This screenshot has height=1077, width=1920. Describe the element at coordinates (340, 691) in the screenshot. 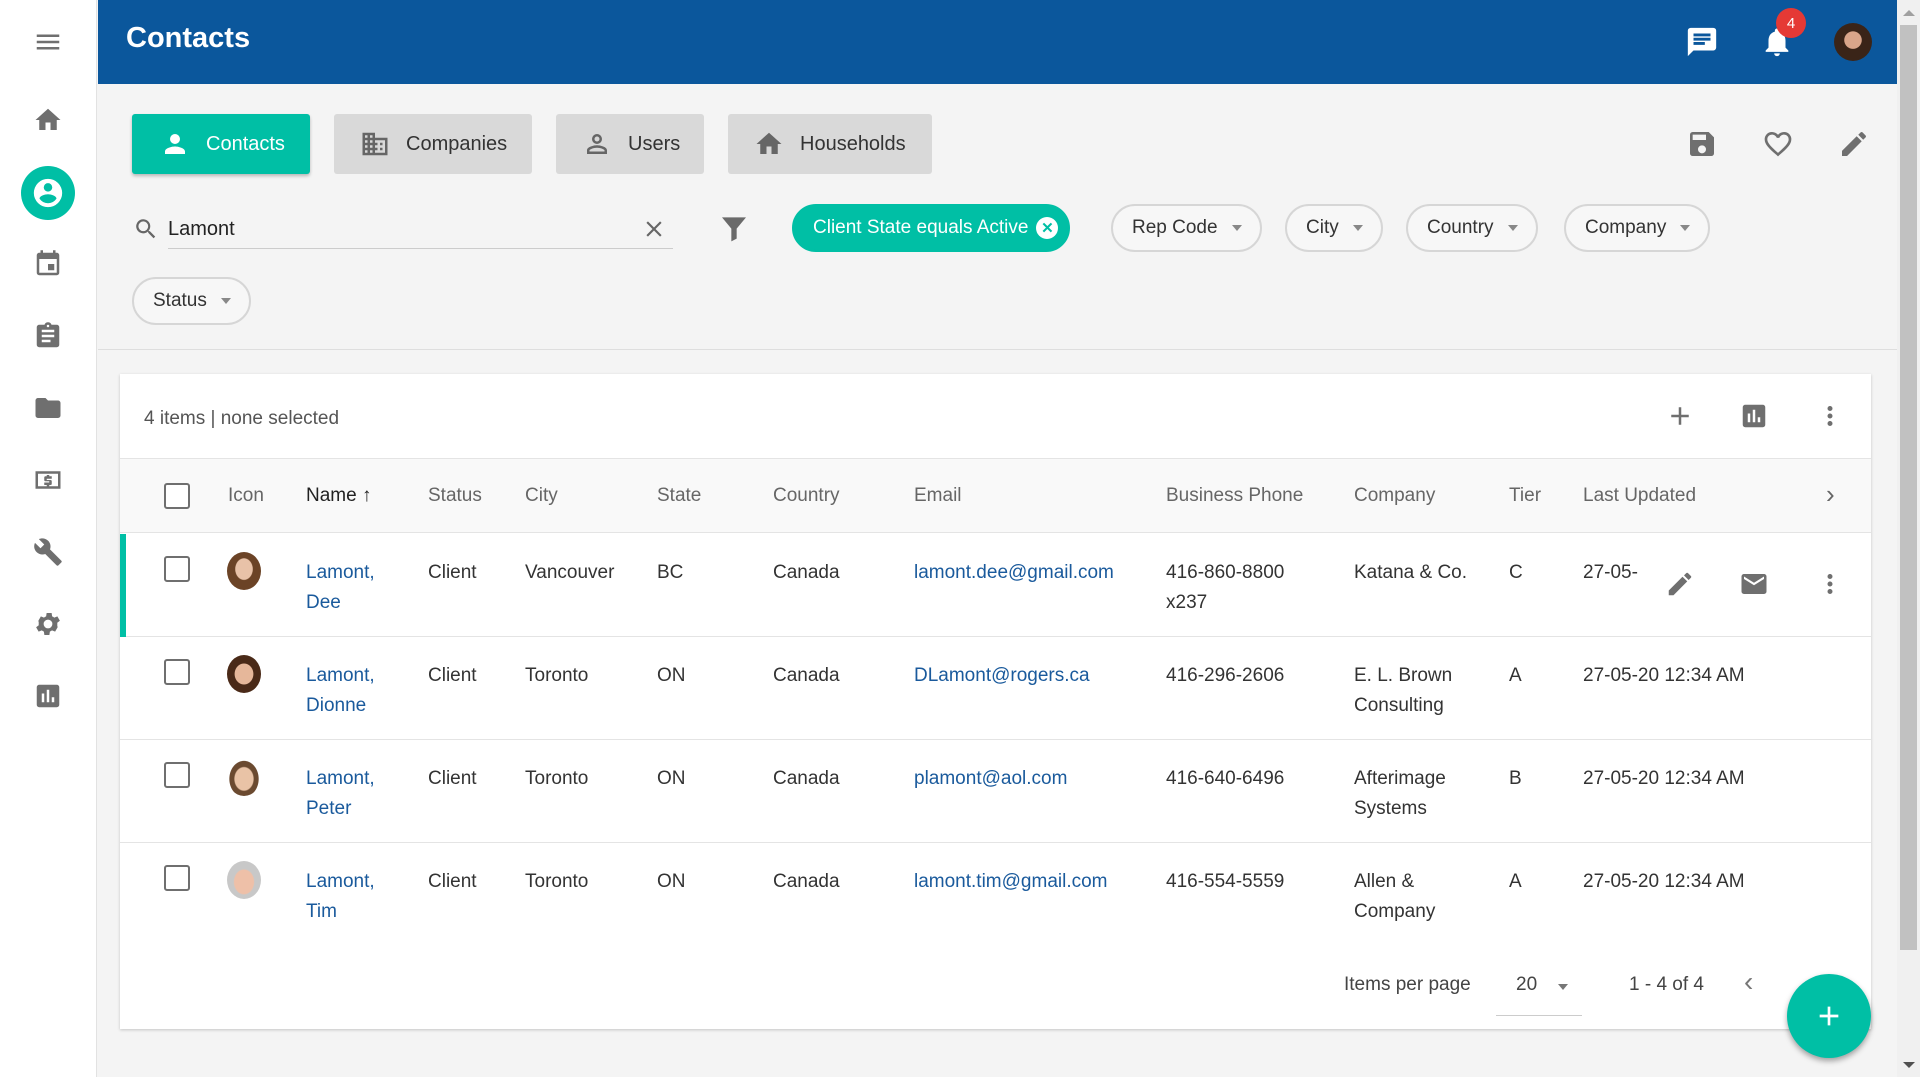

I see `contact-name-link: Lamont, Dionne` at that location.